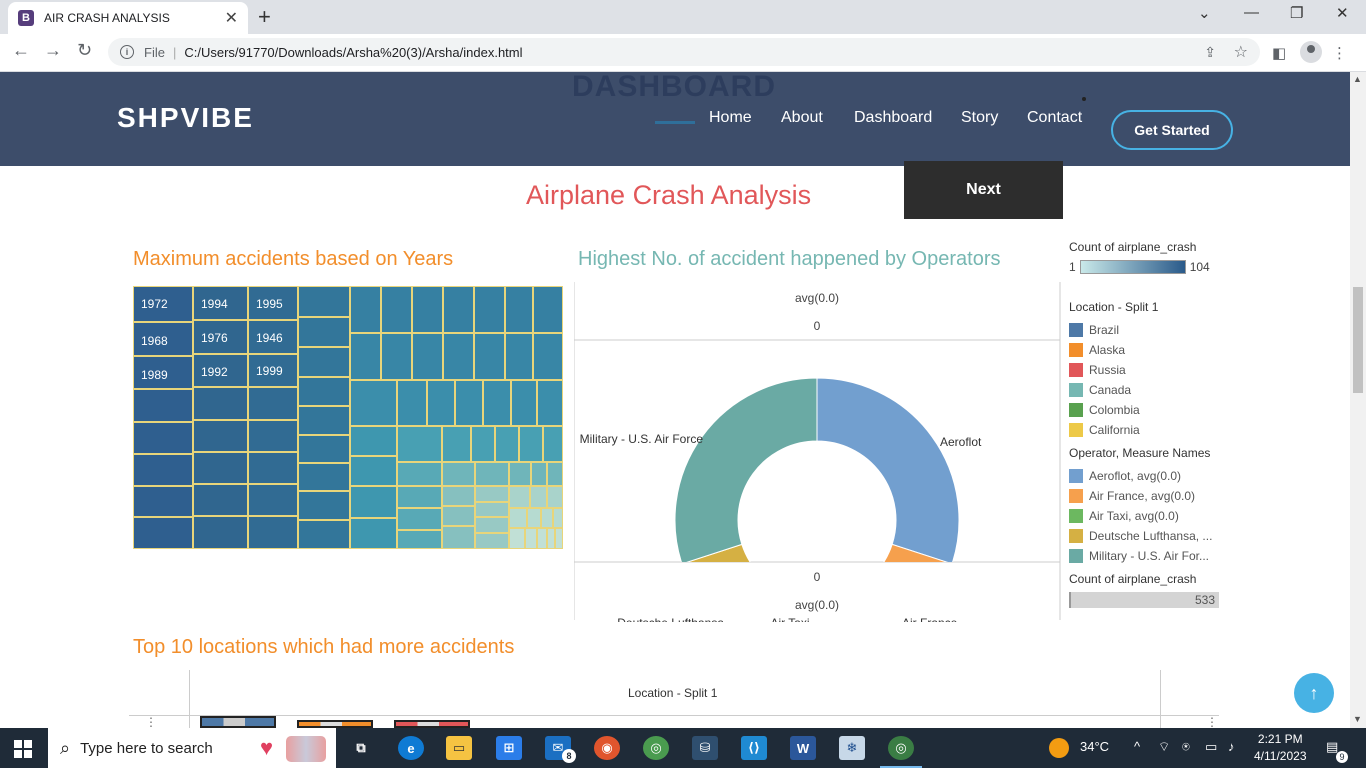 The width and height of the screenshot is (1366, 768). Describe the element at coordinates (264, 17) in the screenshot. I see `new-tab-icon: +` at that location.